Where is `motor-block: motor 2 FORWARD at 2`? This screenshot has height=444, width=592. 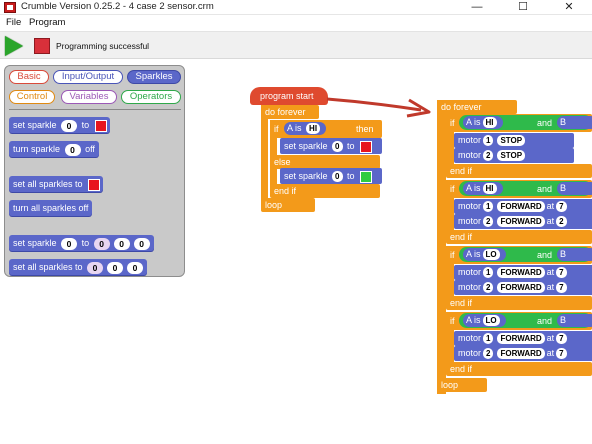 motor-block: motor 2 FORWARD at 2 is located at coordinates (523, 221).